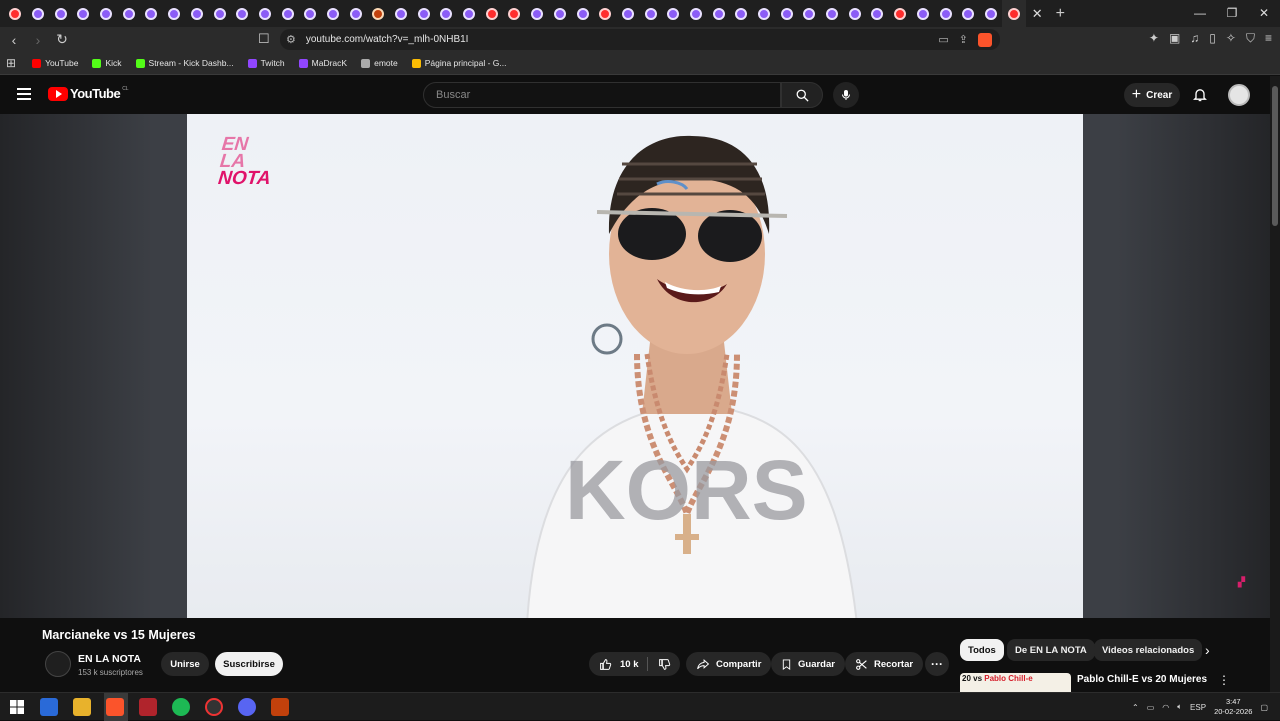 The image size is (1280, 721). What do you see at coordinates (1154, 38) in the screenshot?
I see `extensions-icon: ✦` at bounding box center [1154, 38].